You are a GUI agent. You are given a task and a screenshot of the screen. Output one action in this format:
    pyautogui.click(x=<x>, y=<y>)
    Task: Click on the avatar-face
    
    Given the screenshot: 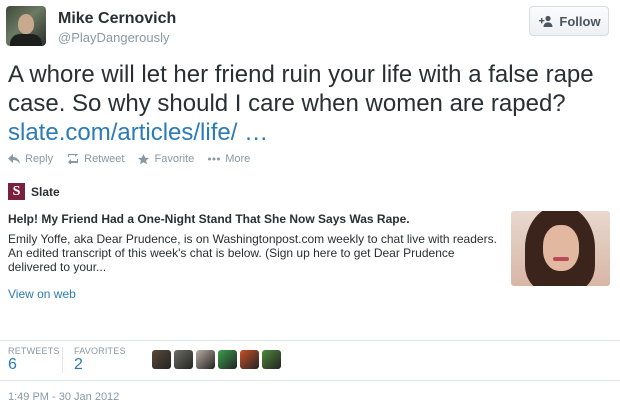 What is the action you would take?
    pyautogui.click(x=26, y=24)
    